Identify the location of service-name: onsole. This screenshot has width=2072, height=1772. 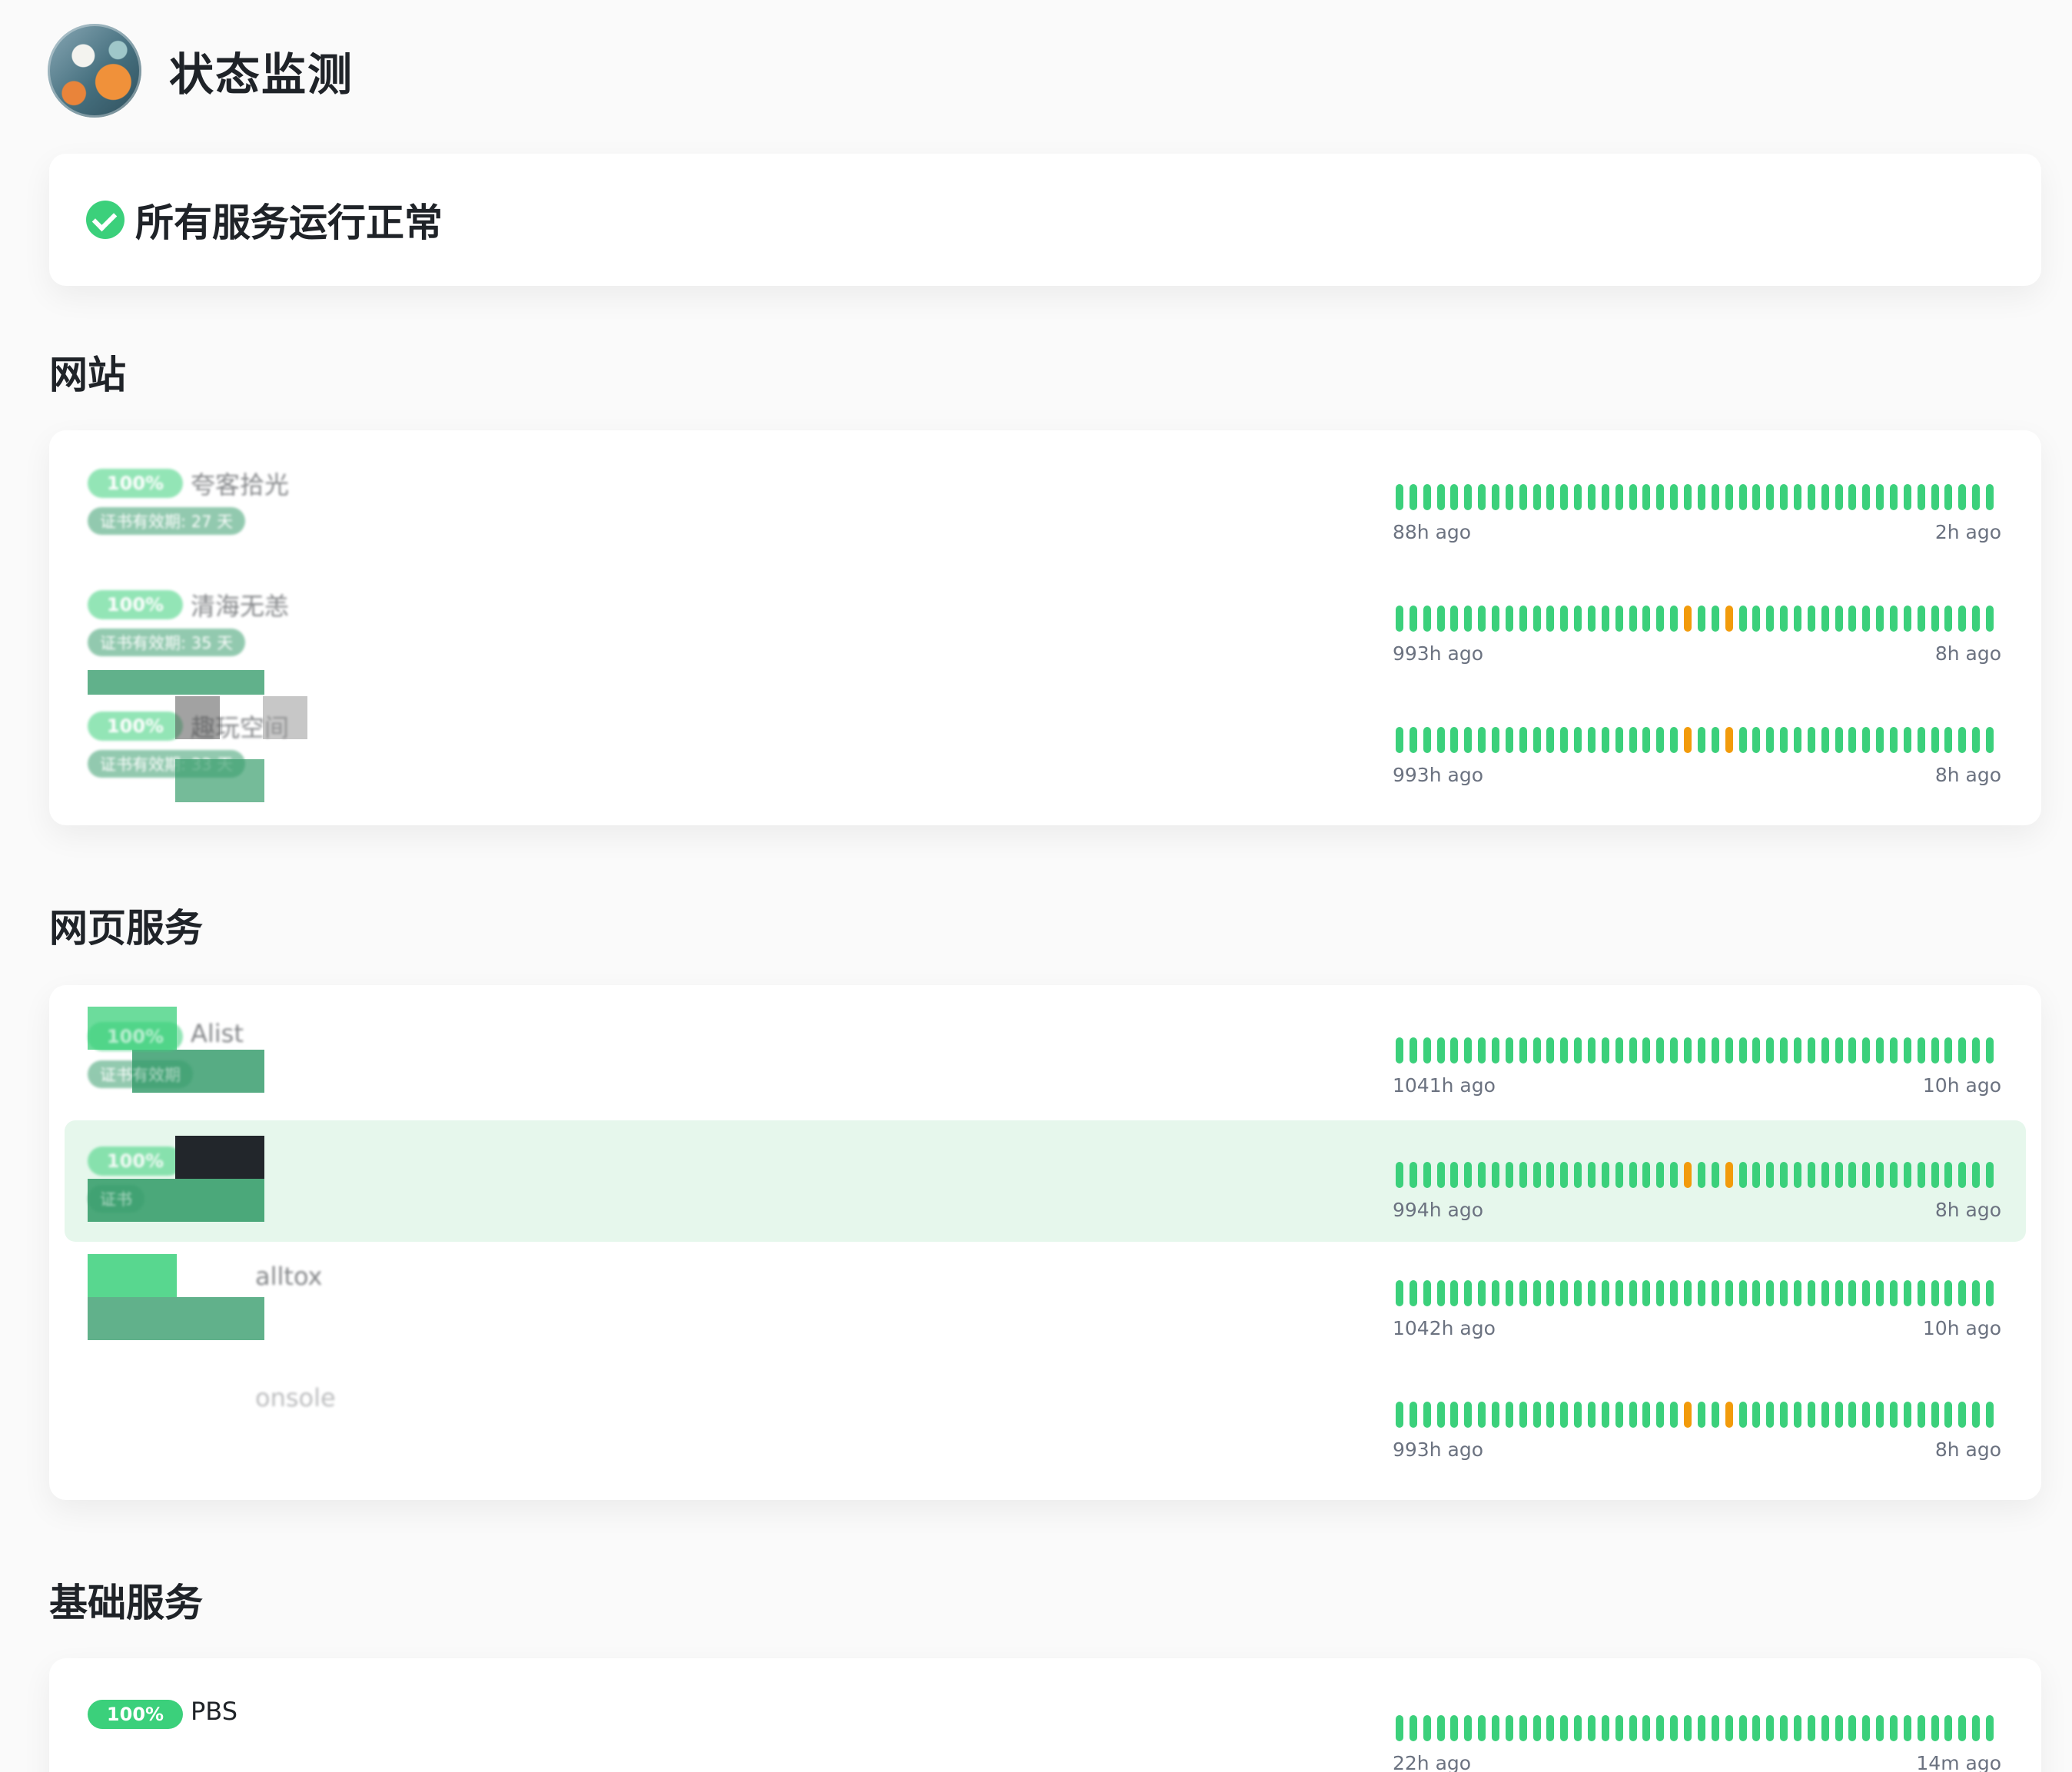
(295, 1398).